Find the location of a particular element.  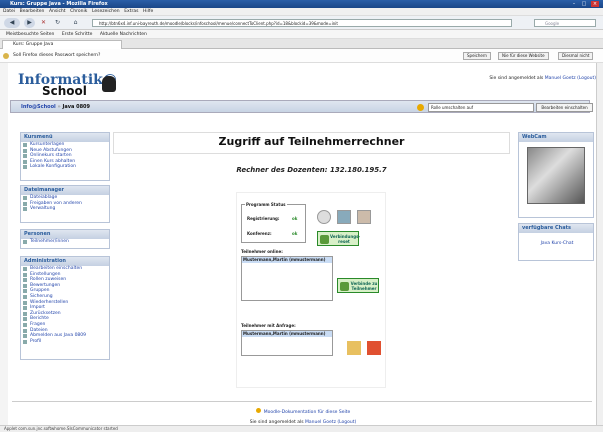

menu-bearbeiten: Bearbeiten is located at coordinates (32, 12).